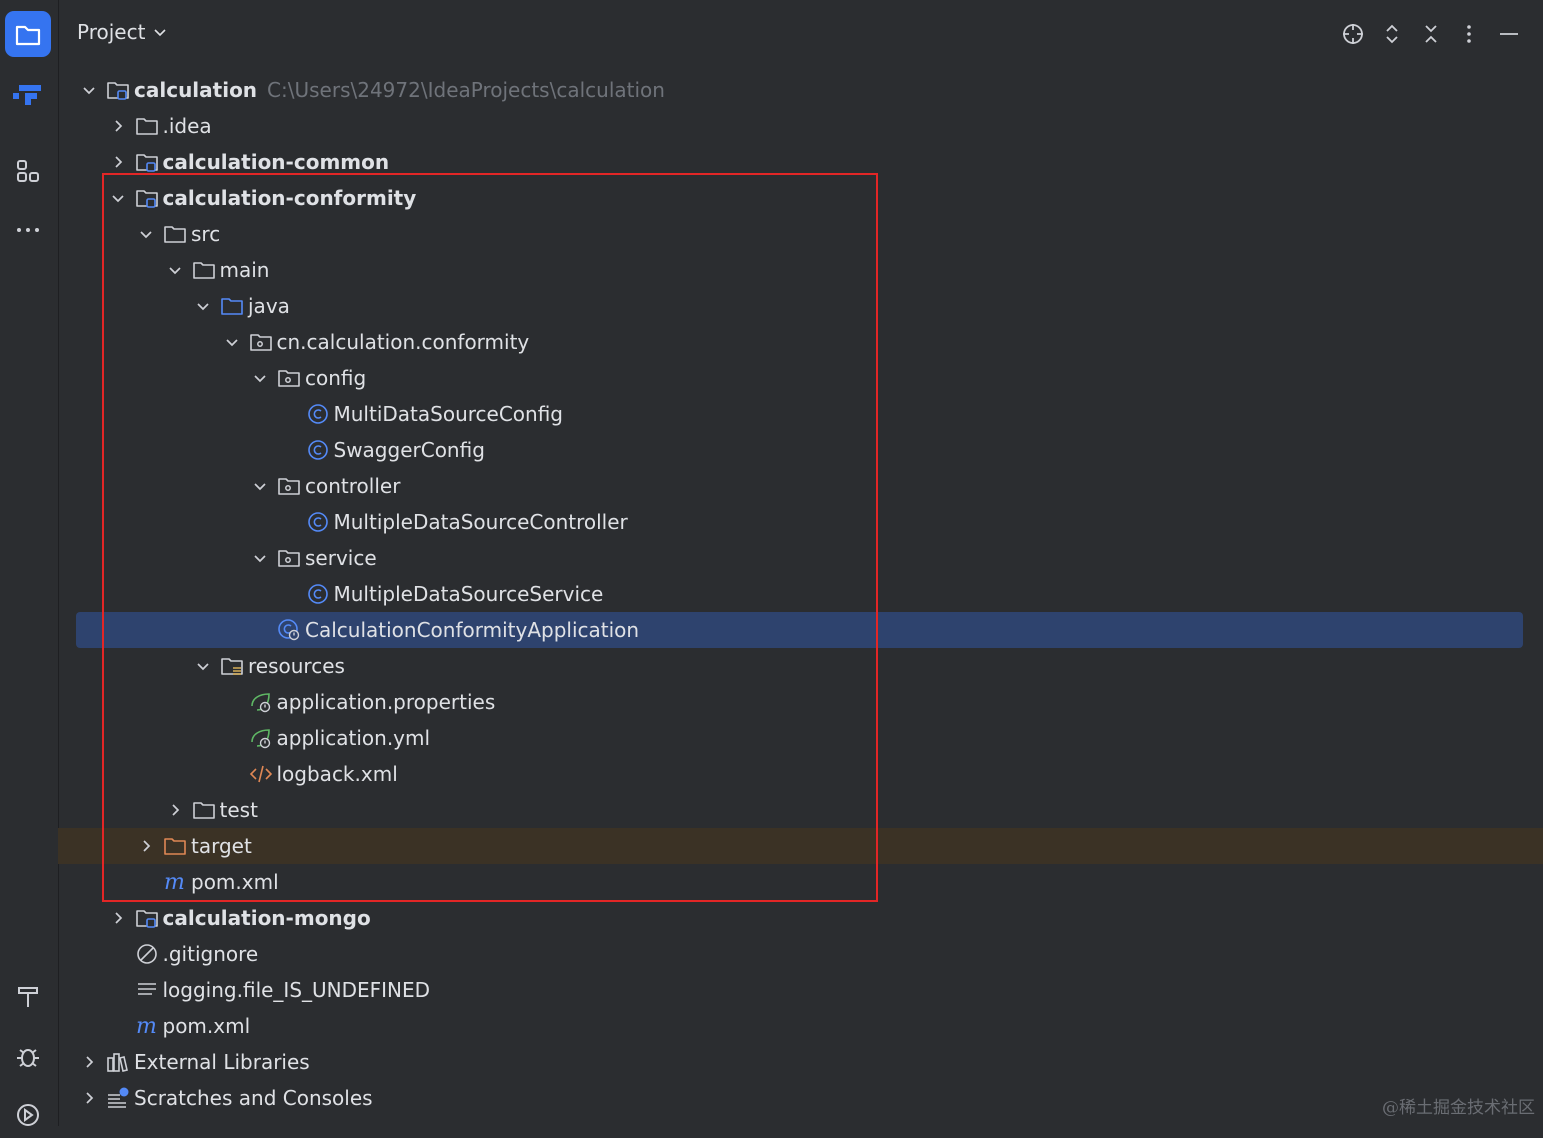 The height and width of the screenshot is (1138, 1543). What do you see at coordinates (800, 918) in the screenshot?
I see `tree-row: calculation-mongo` at bounding box center [800, 918].